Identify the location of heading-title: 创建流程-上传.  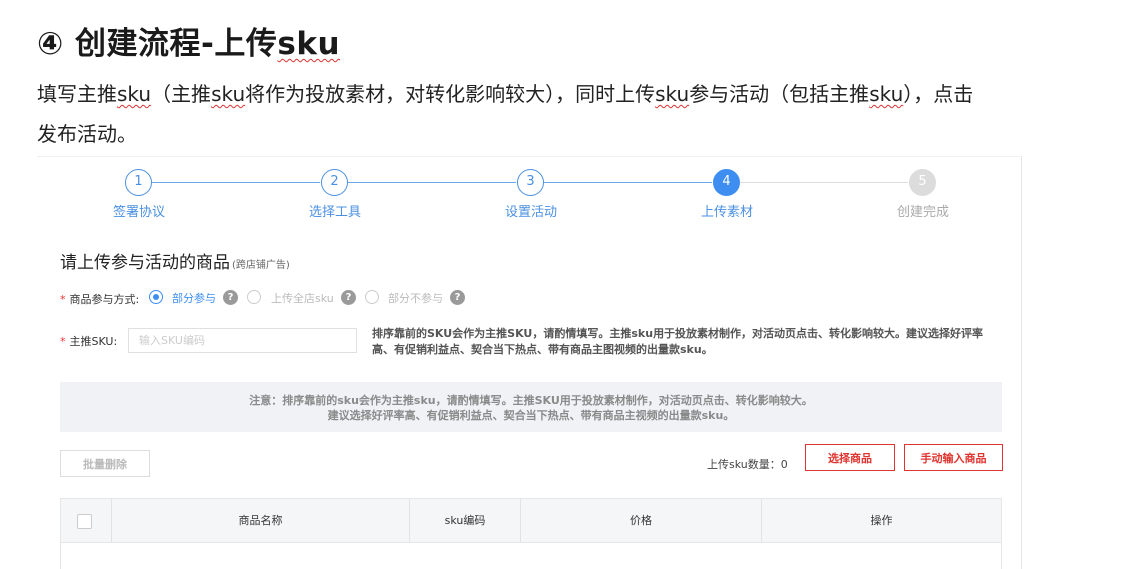
(176, 44).